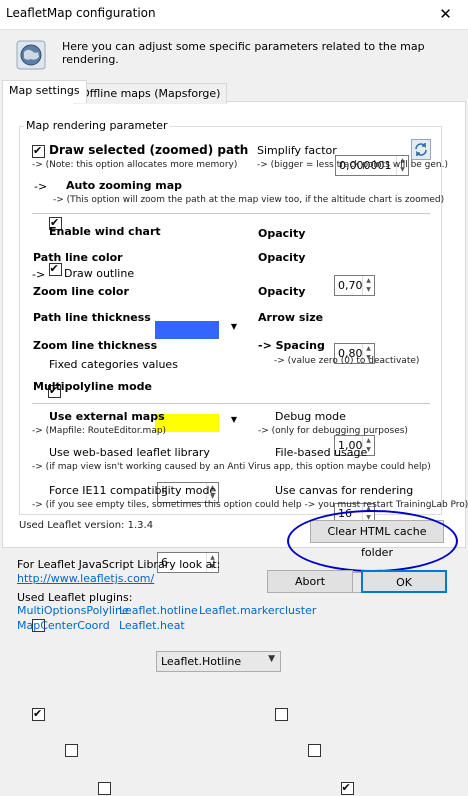  Describe the element at coordinates (39, 274) in the screenshot. I see `draw-outline-prefix: ->` at that location.